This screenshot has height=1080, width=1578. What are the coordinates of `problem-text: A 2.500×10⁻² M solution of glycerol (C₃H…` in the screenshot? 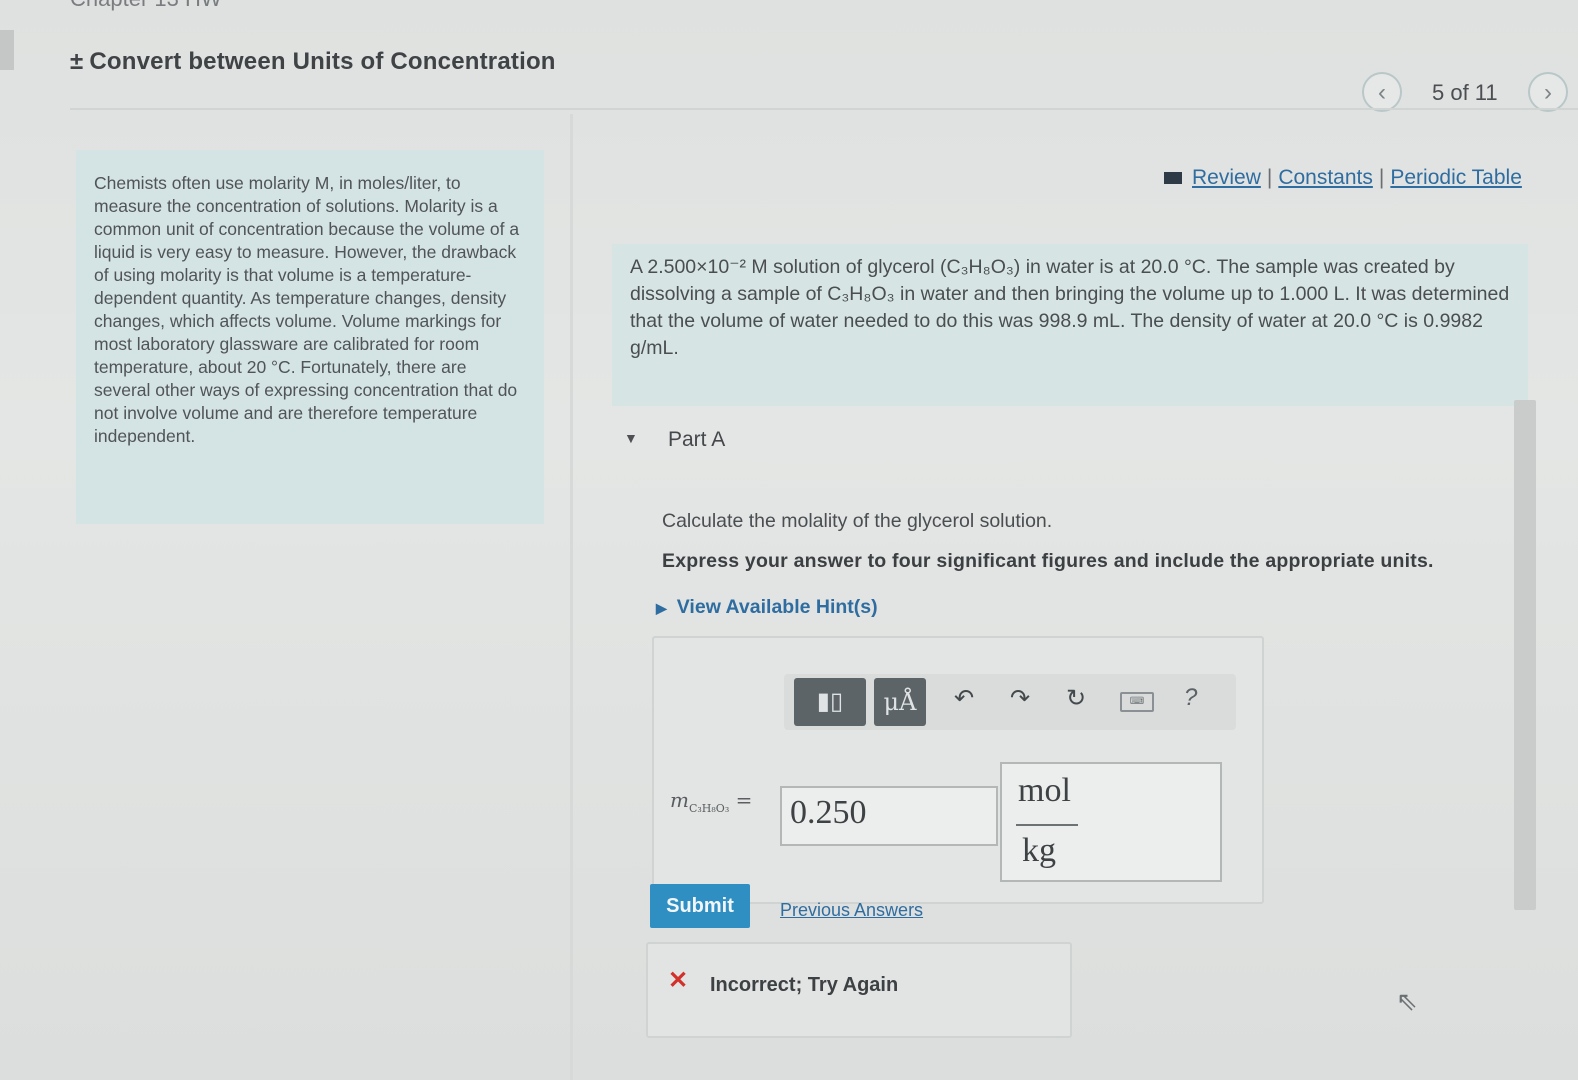 It's located at (1070, 307).